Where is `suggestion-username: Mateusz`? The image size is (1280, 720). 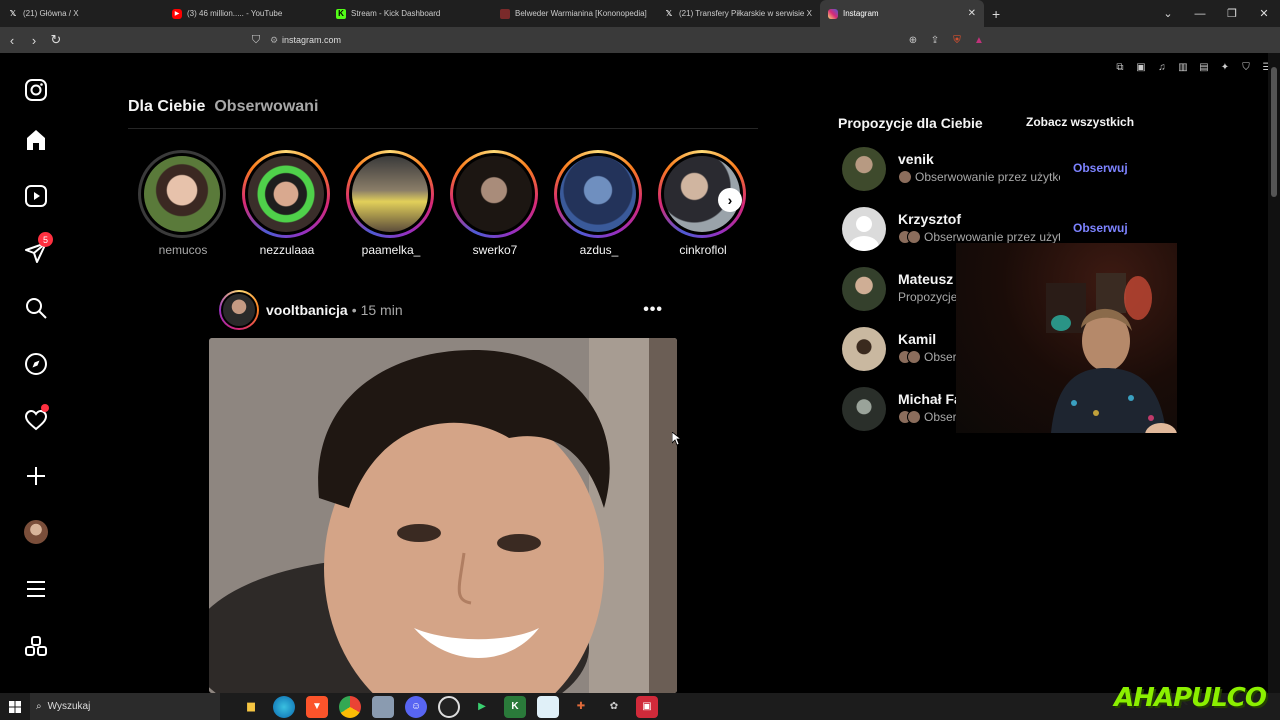
suggestion-username: Mateusz is located at coordinates (925, 279).